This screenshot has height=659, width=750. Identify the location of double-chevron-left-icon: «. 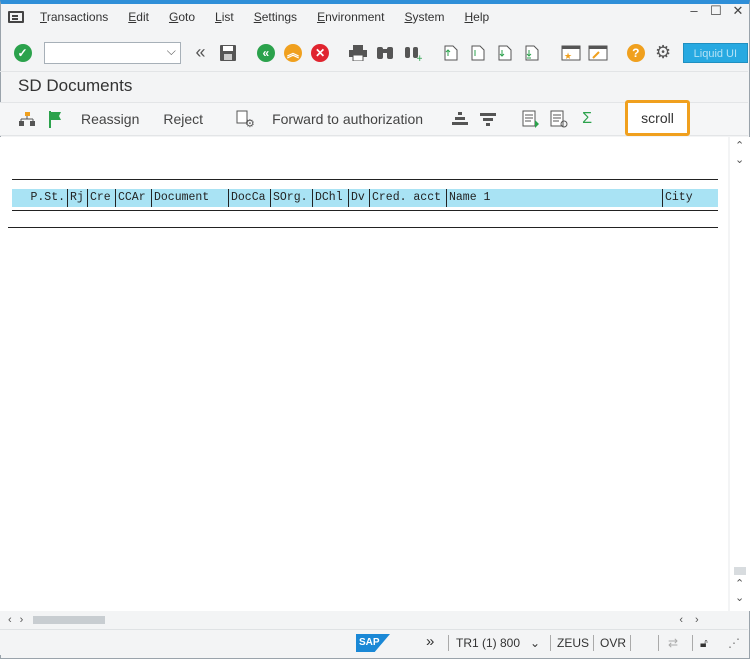
(200, 53).